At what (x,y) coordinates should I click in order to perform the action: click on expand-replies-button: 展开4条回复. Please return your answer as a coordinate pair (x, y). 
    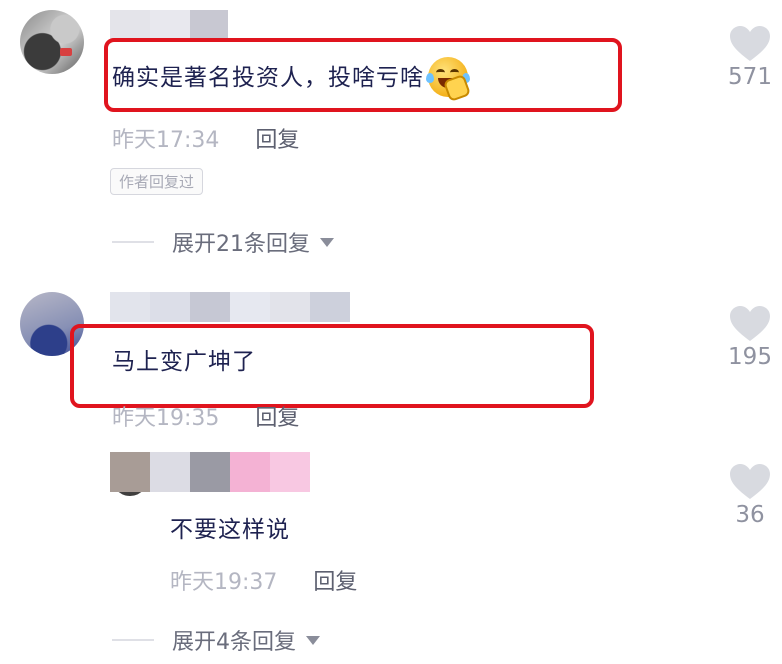
    Looking at the image, I should click on (216, 640).